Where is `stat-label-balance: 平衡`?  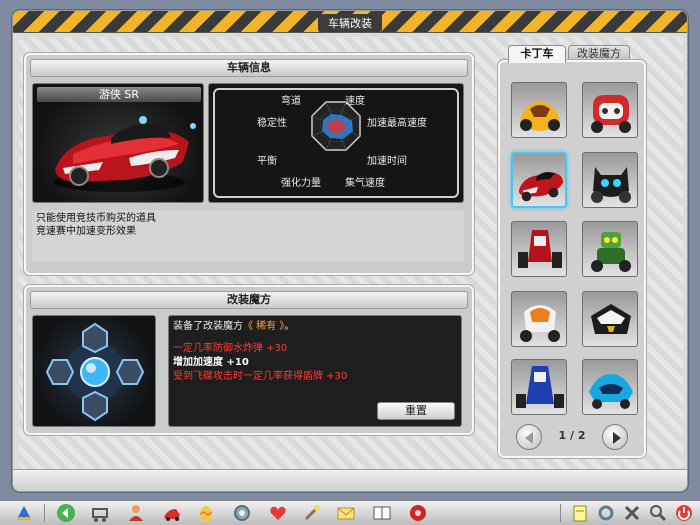
stat-label-balance: 平衡 is located at coordinates (267, 161).